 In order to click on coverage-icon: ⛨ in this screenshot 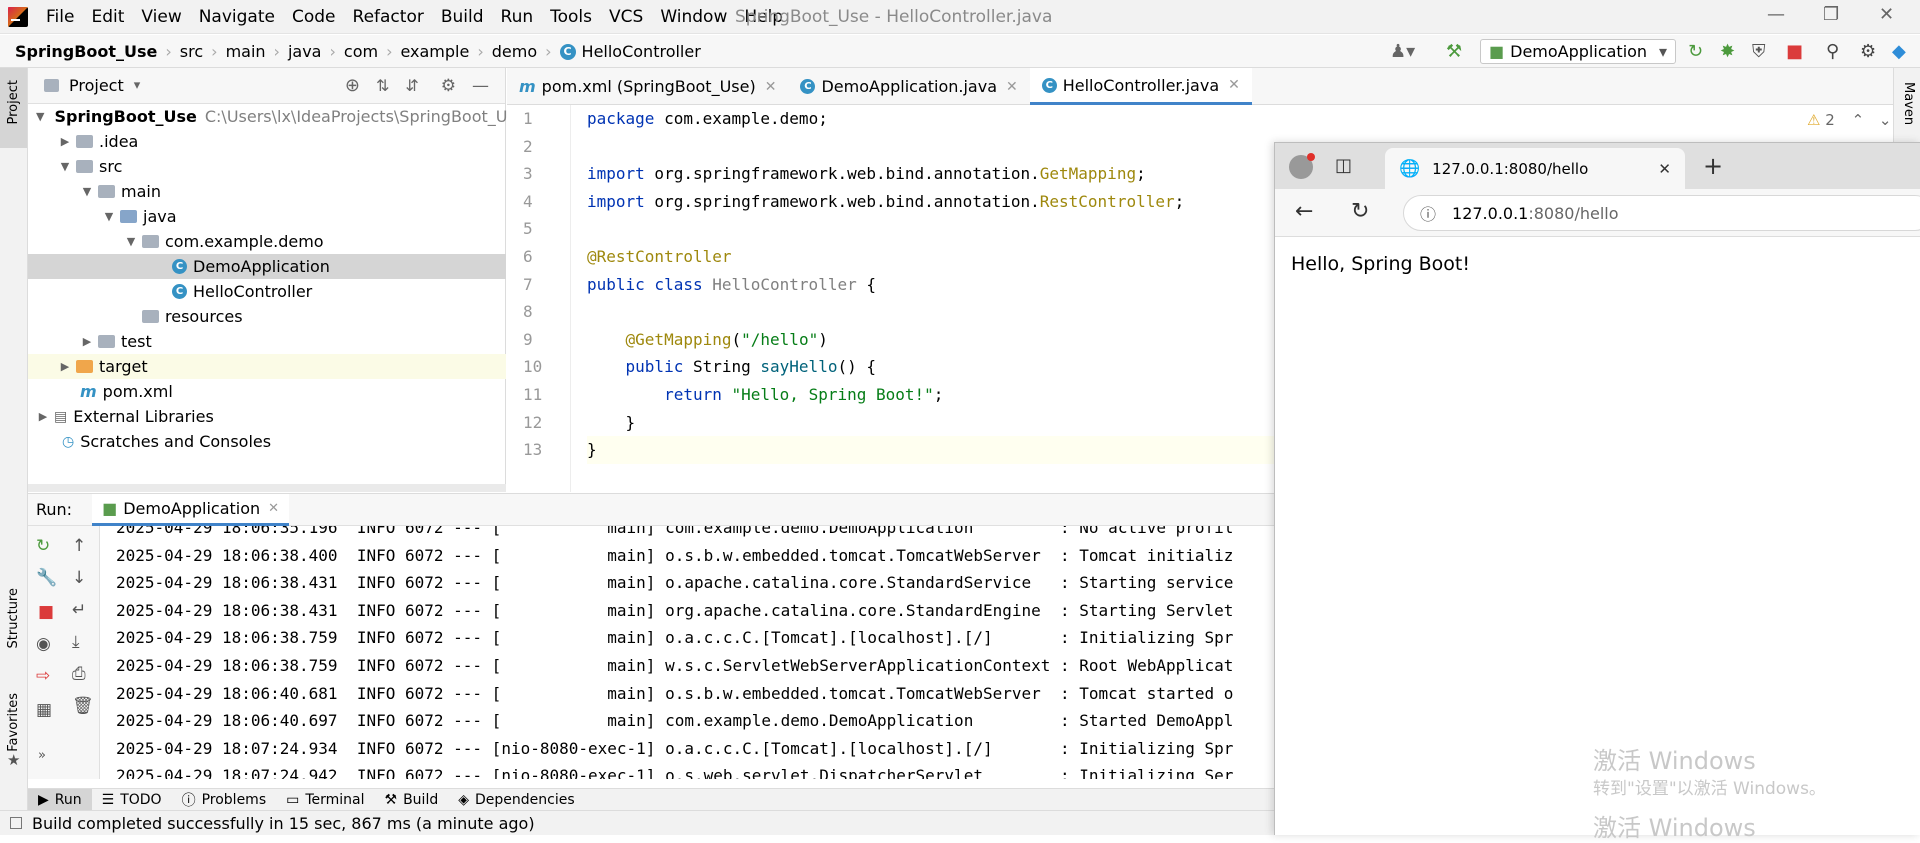, I will do `click(1759, 51)`.